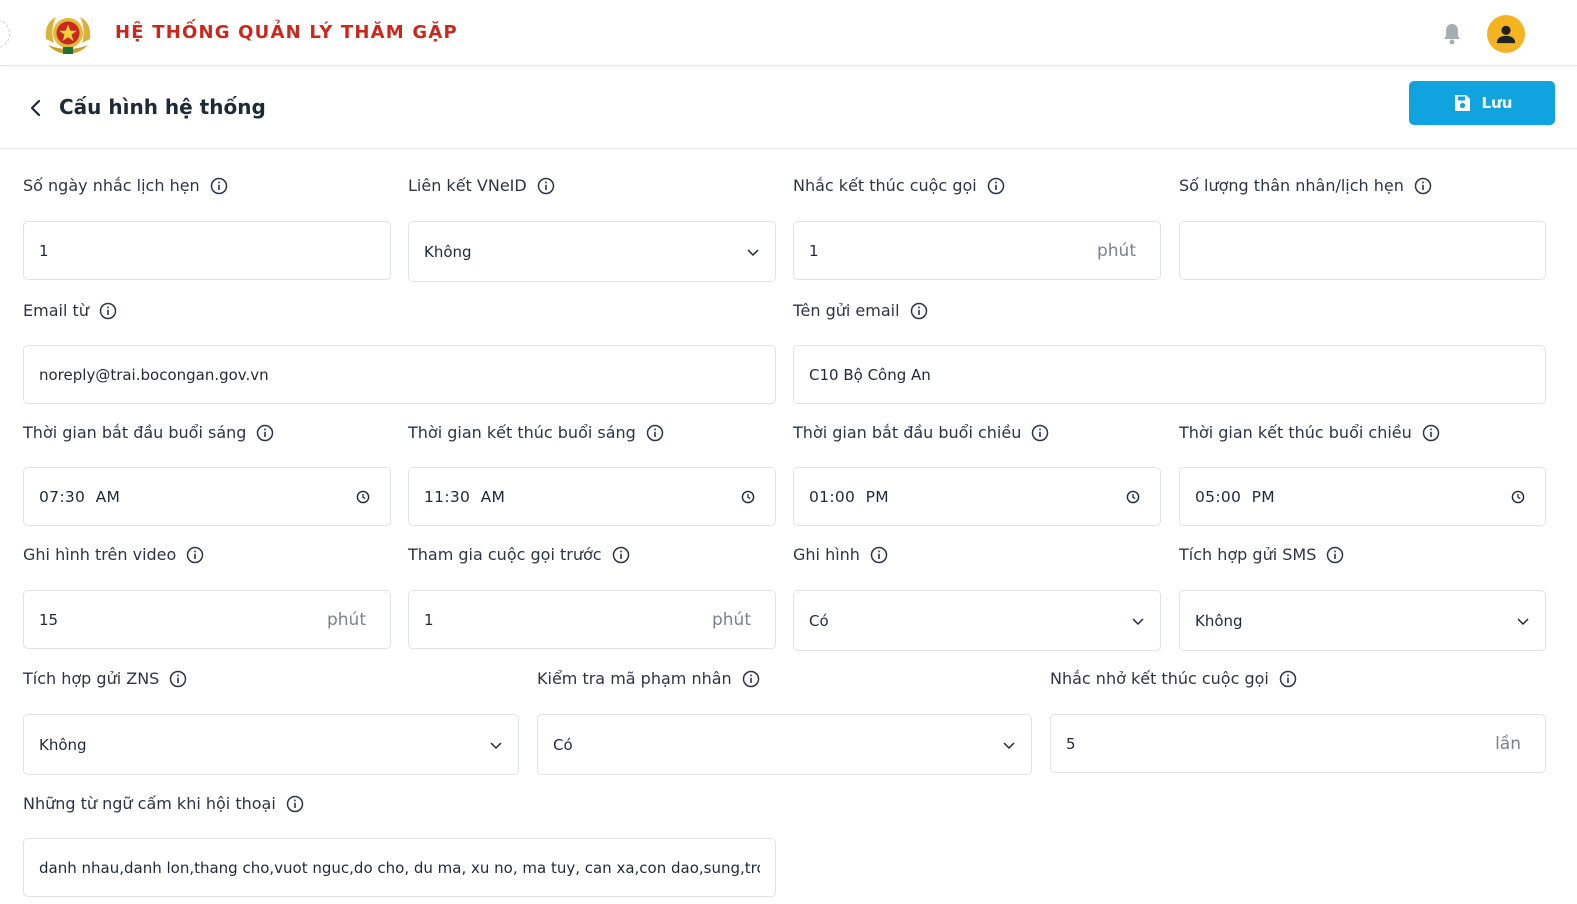  What do you see at coordinates (36, 108) in the screenshot?
I see `back-arrow-icon` at bounding box center [36, 108].